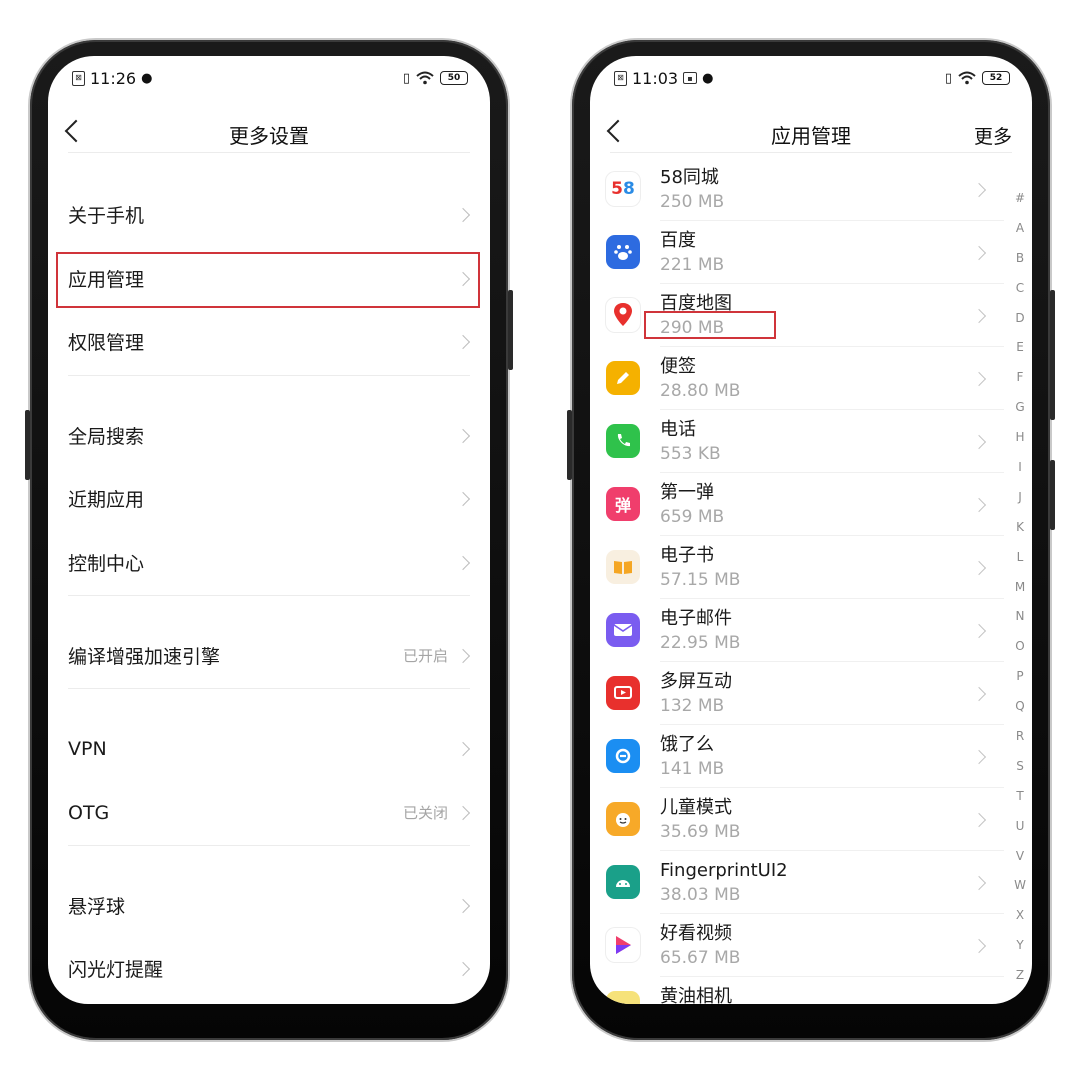 The height and width of the screenshot is (1080, 1080). Describe the element at coordinates (700, 820) in the screenshot. I see `app-text: 儿童模式 35.69 MB` at that location.